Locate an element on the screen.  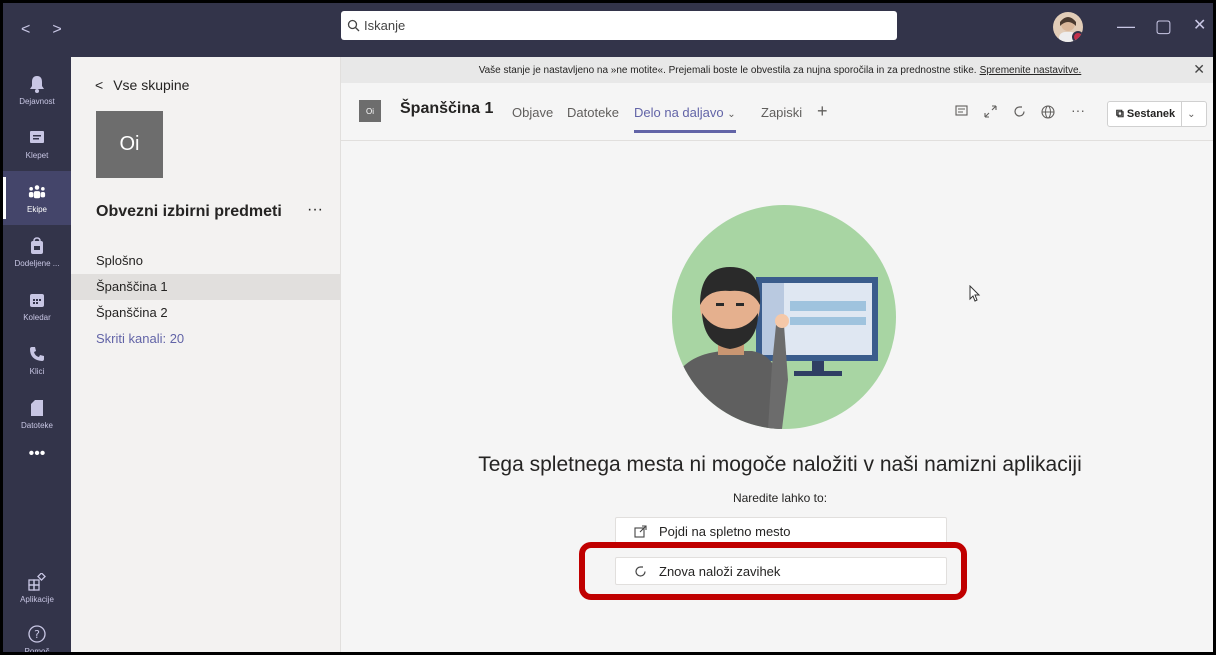
rail-item-more: ••• is located at coordinates (37, 454).